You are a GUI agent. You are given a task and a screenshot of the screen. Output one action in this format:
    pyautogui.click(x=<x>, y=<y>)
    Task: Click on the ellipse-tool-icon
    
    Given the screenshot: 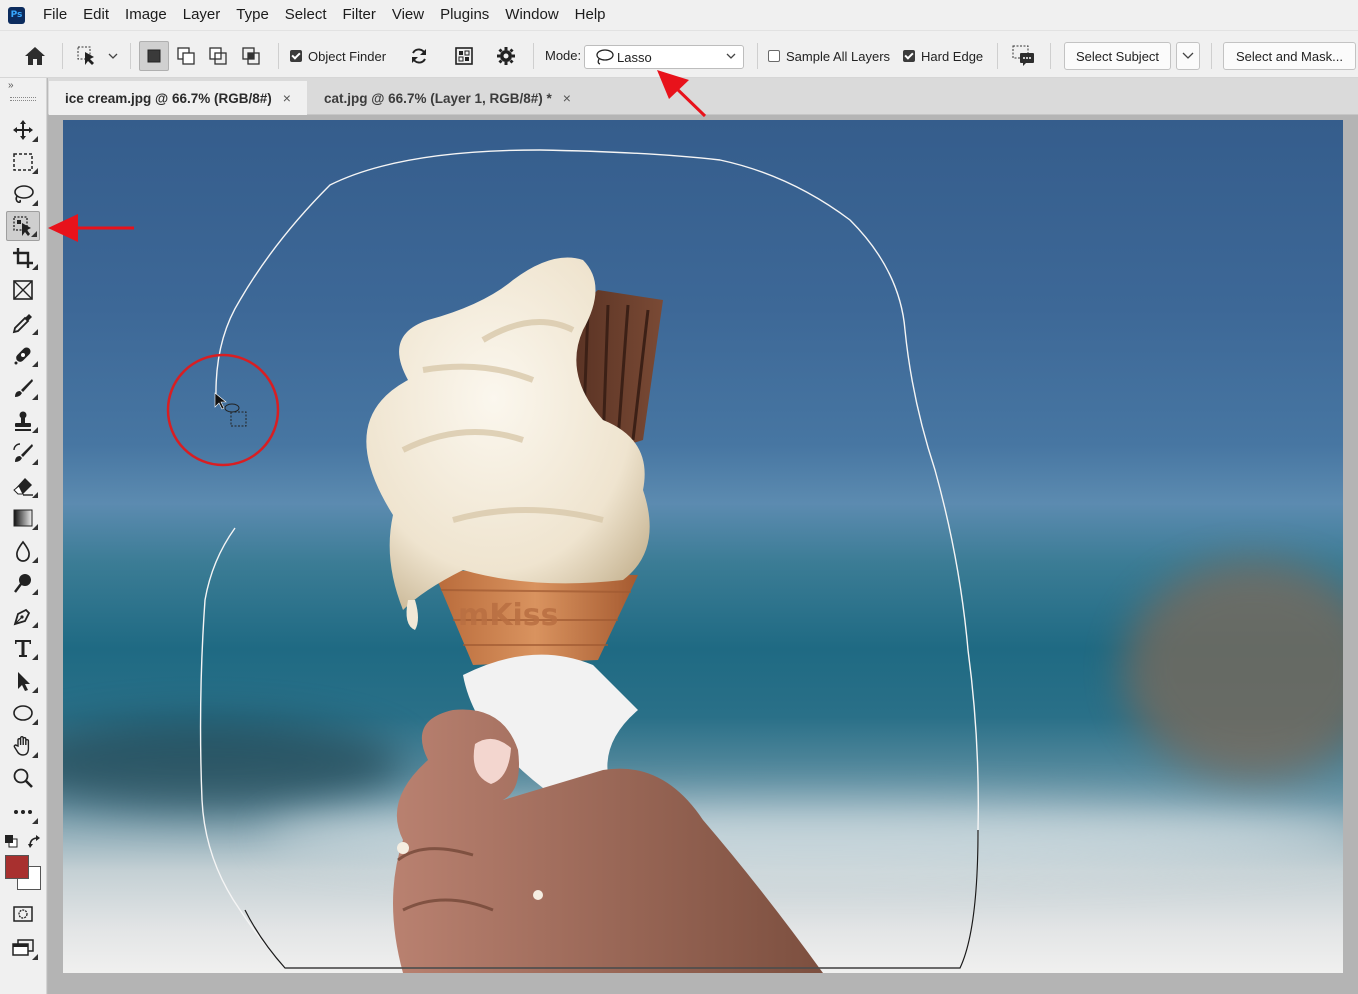 What is the action you would take?
    pyautogui.click(x=23, y=713)
    